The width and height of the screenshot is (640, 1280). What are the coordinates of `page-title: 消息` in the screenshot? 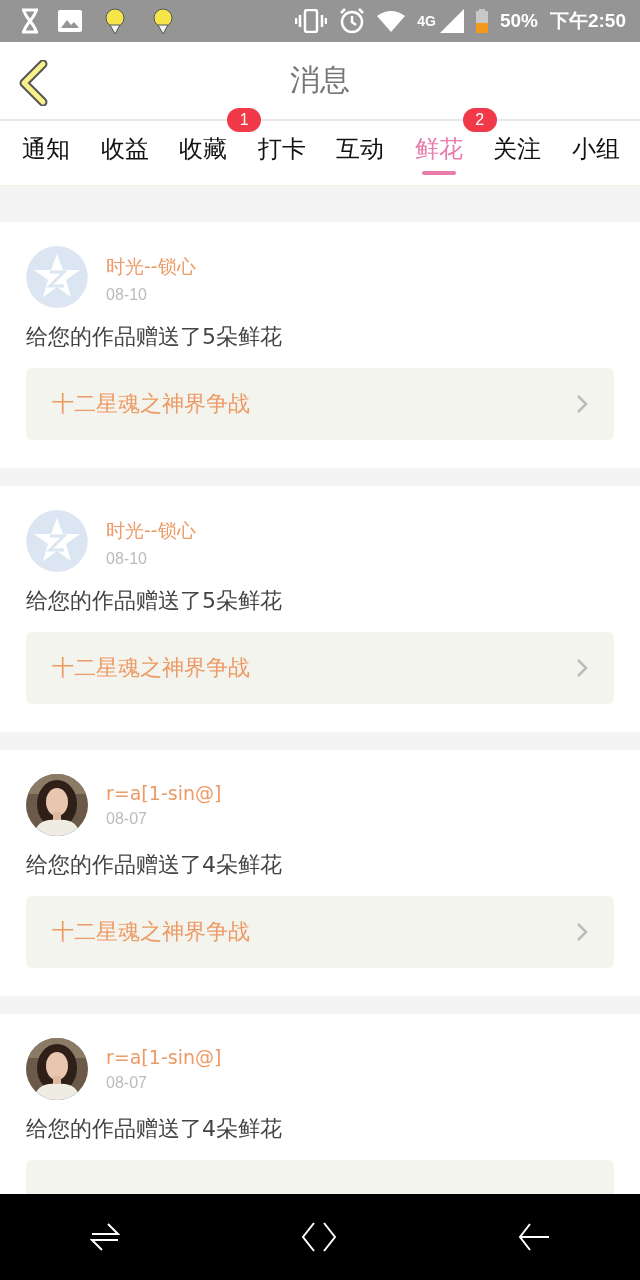 It's located at (320, 80).